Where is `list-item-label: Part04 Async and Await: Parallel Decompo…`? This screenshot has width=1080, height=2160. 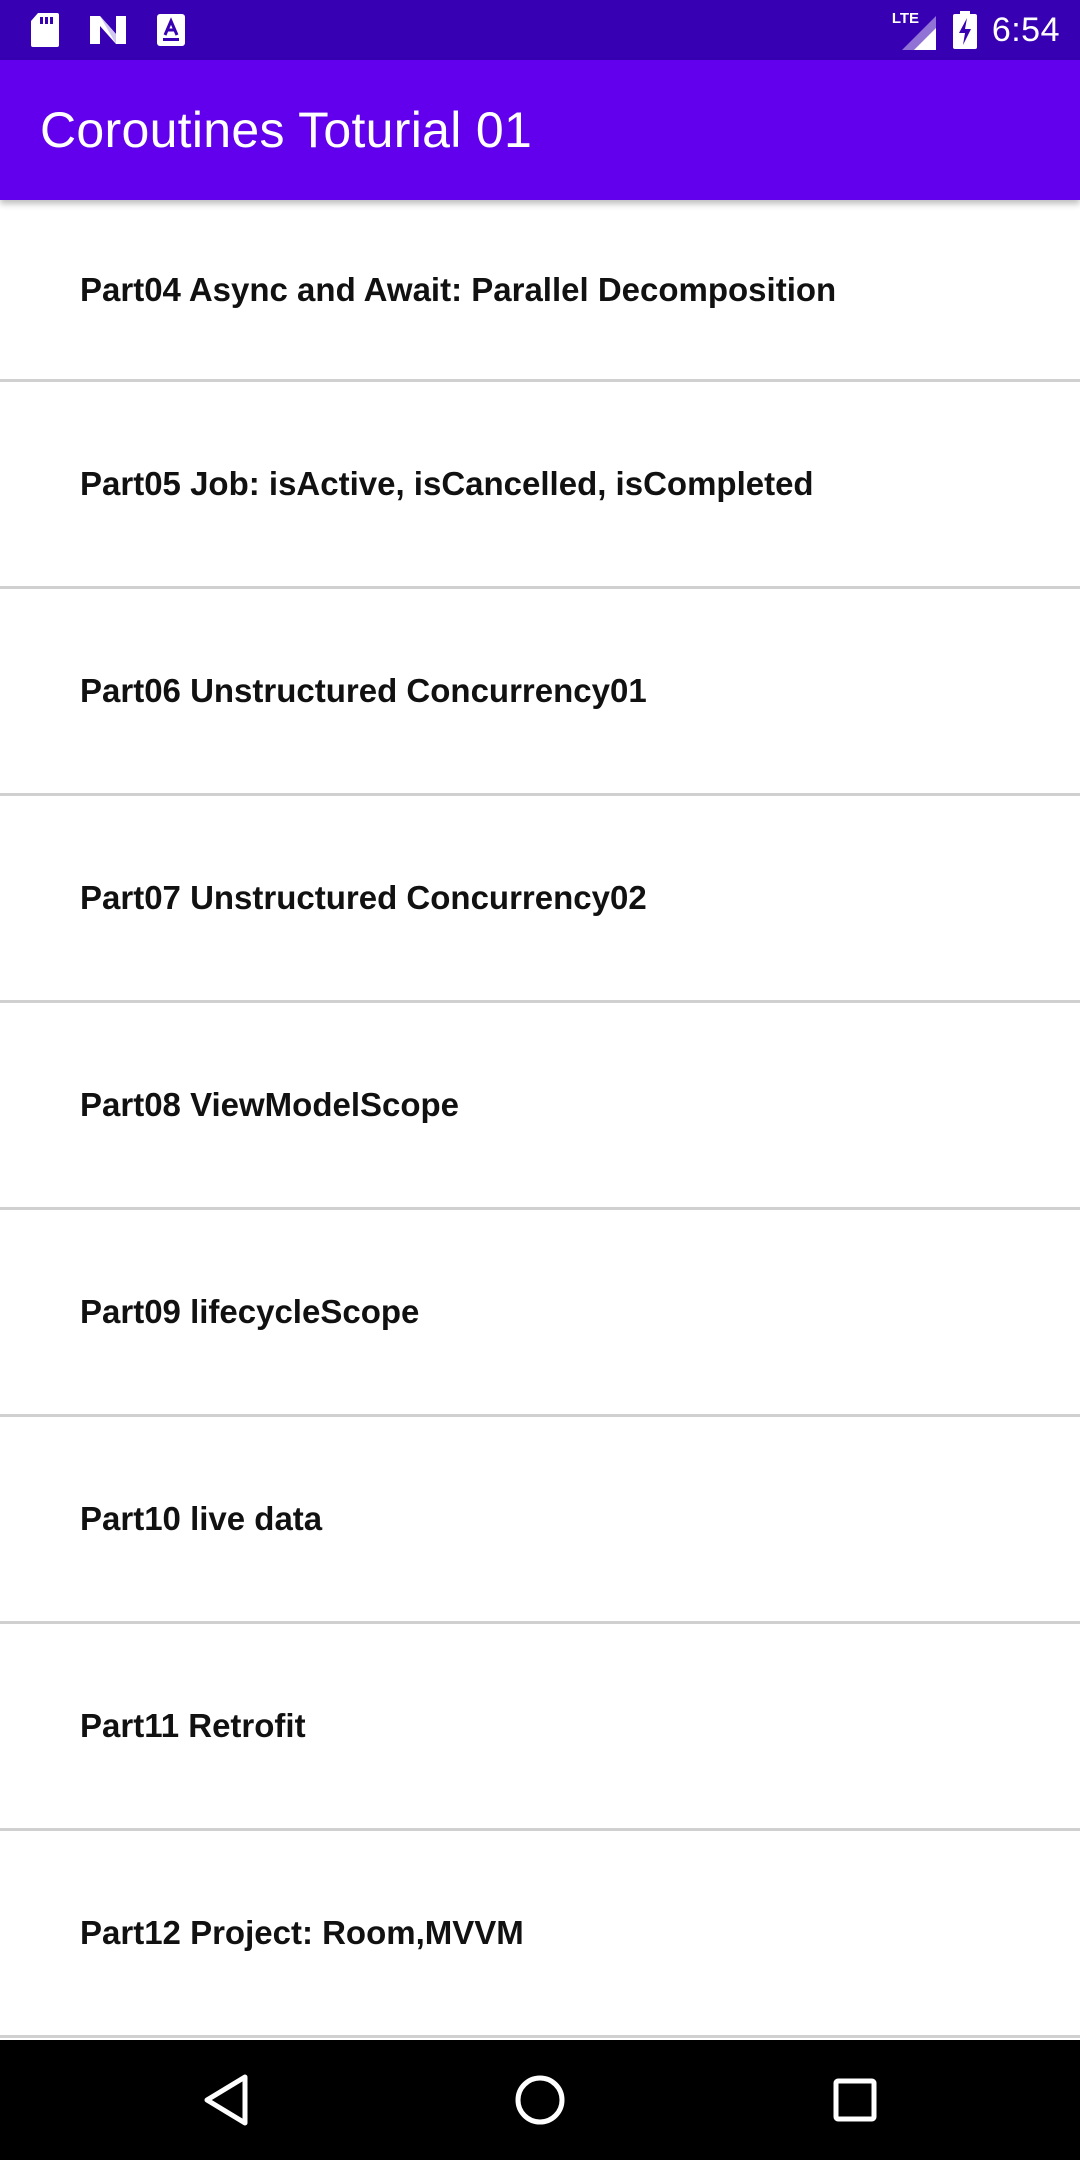
list-item-label: Part04 Async and Await: Parallel Decompo… is located at coordinates (458, 289).